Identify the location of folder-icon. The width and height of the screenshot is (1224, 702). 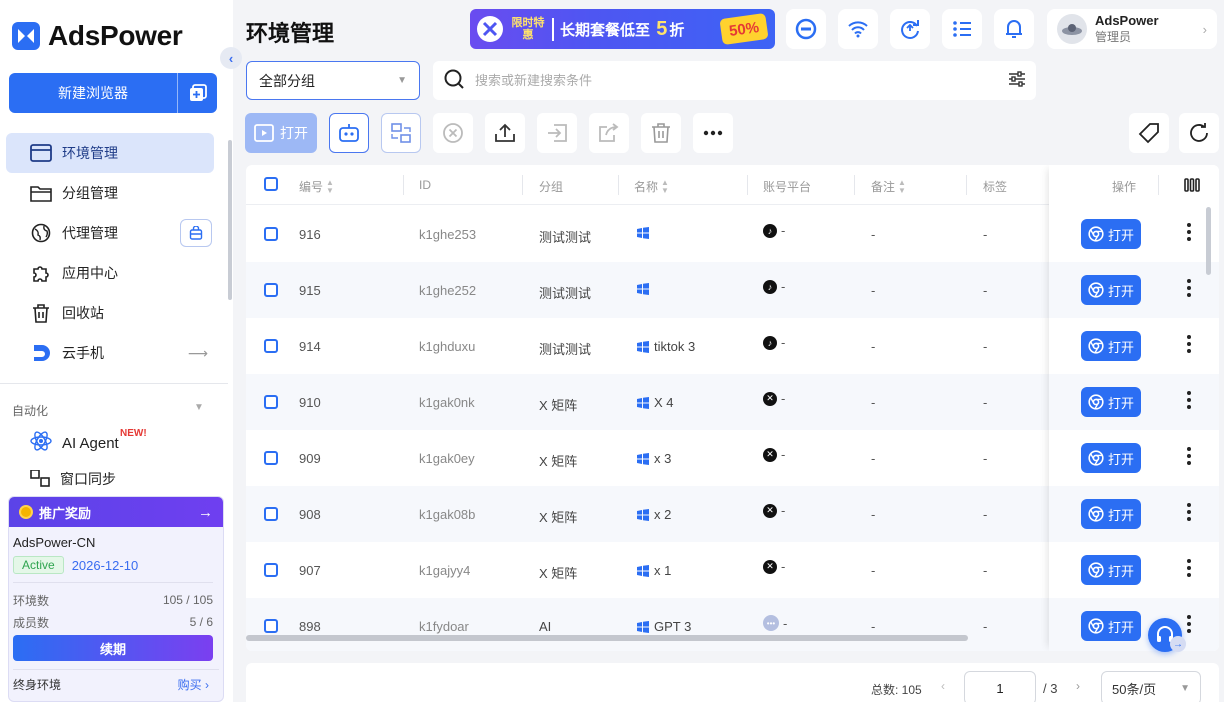
(41, 193).